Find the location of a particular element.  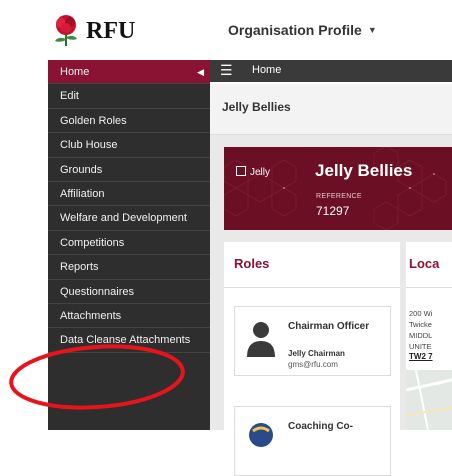

dropdown-caret-icon: ▼ is located at coordinates (372, 30).